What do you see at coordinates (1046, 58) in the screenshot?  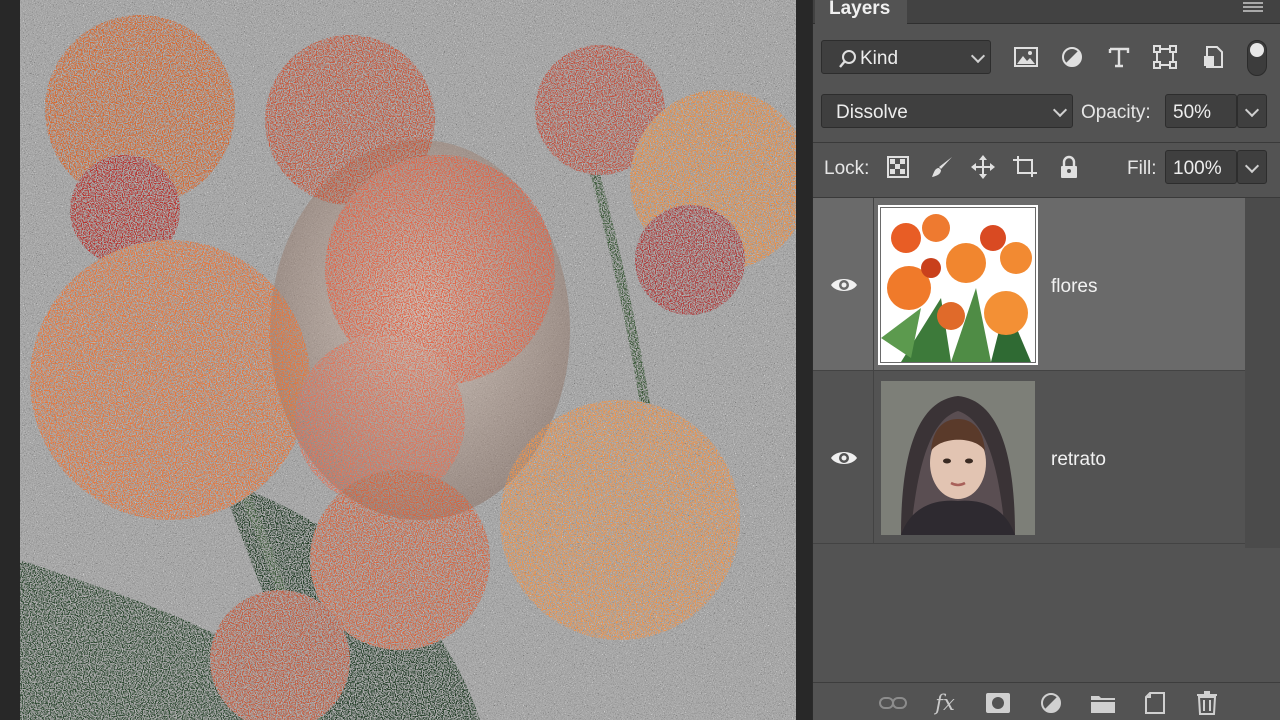 I see `filter-row: Kind` at bounding box center [1046, 58].